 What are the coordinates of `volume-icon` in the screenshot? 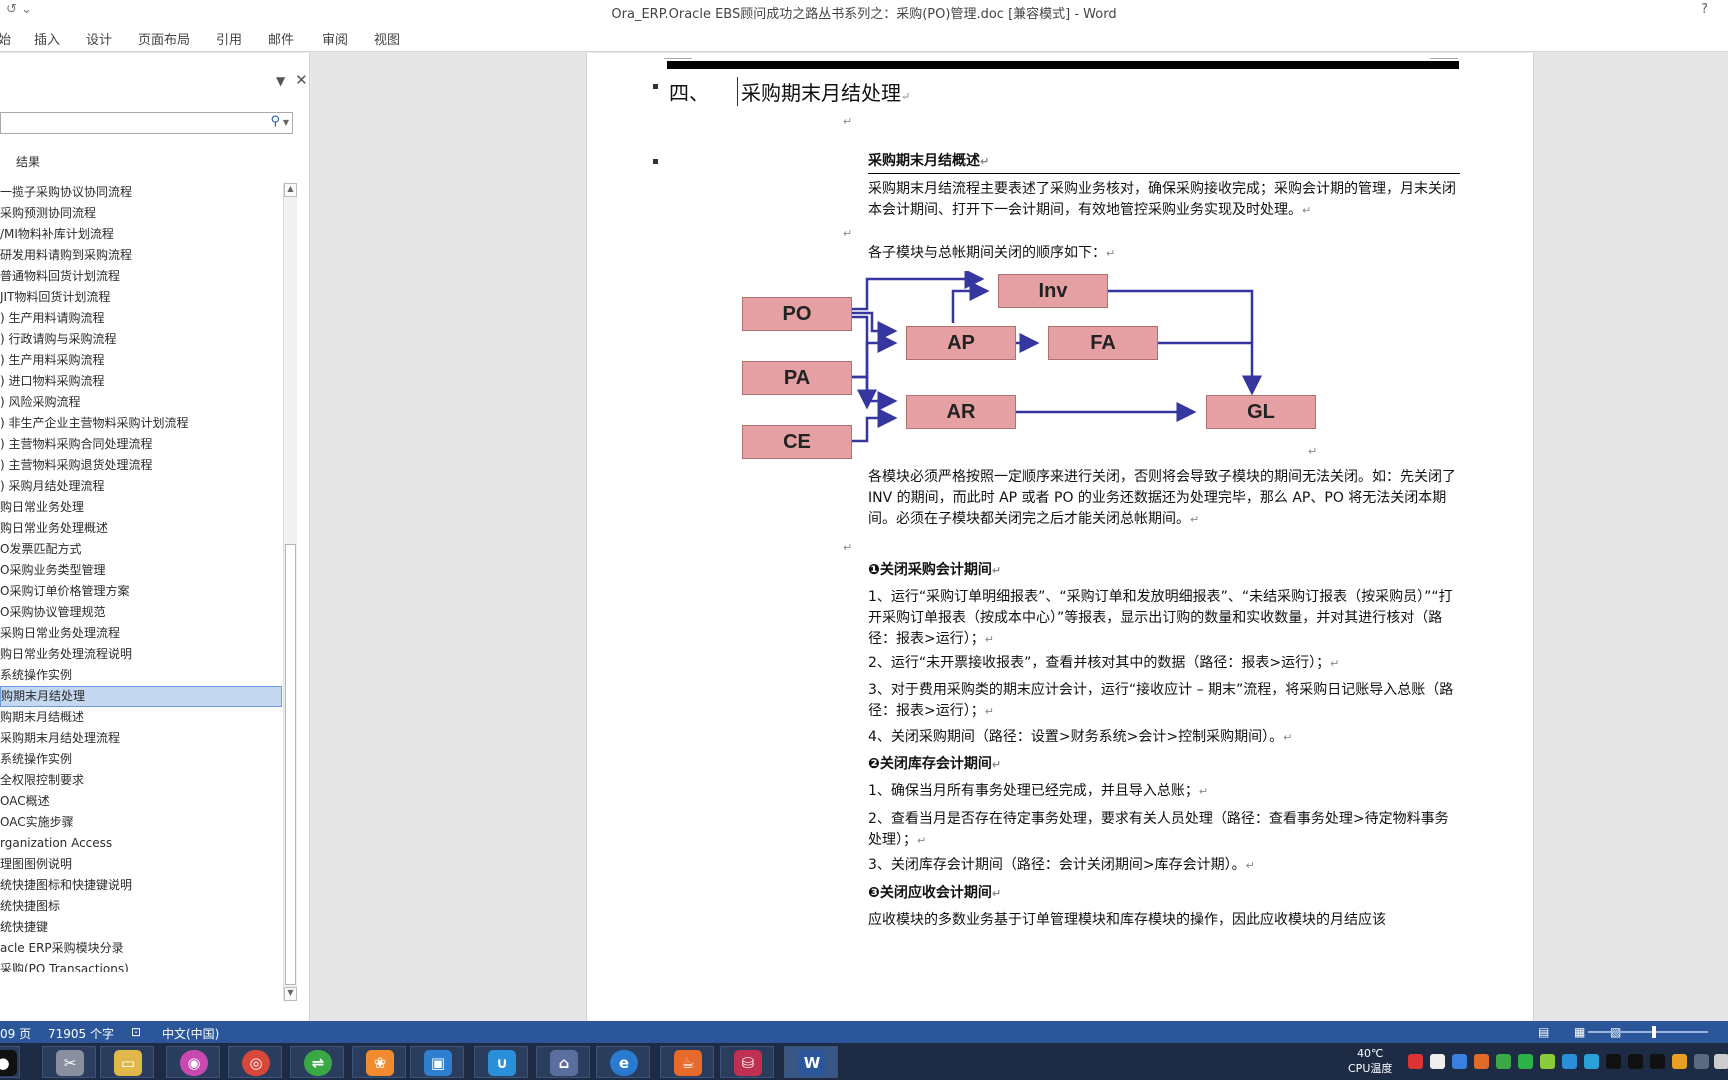 It's located at (1721, 1061).